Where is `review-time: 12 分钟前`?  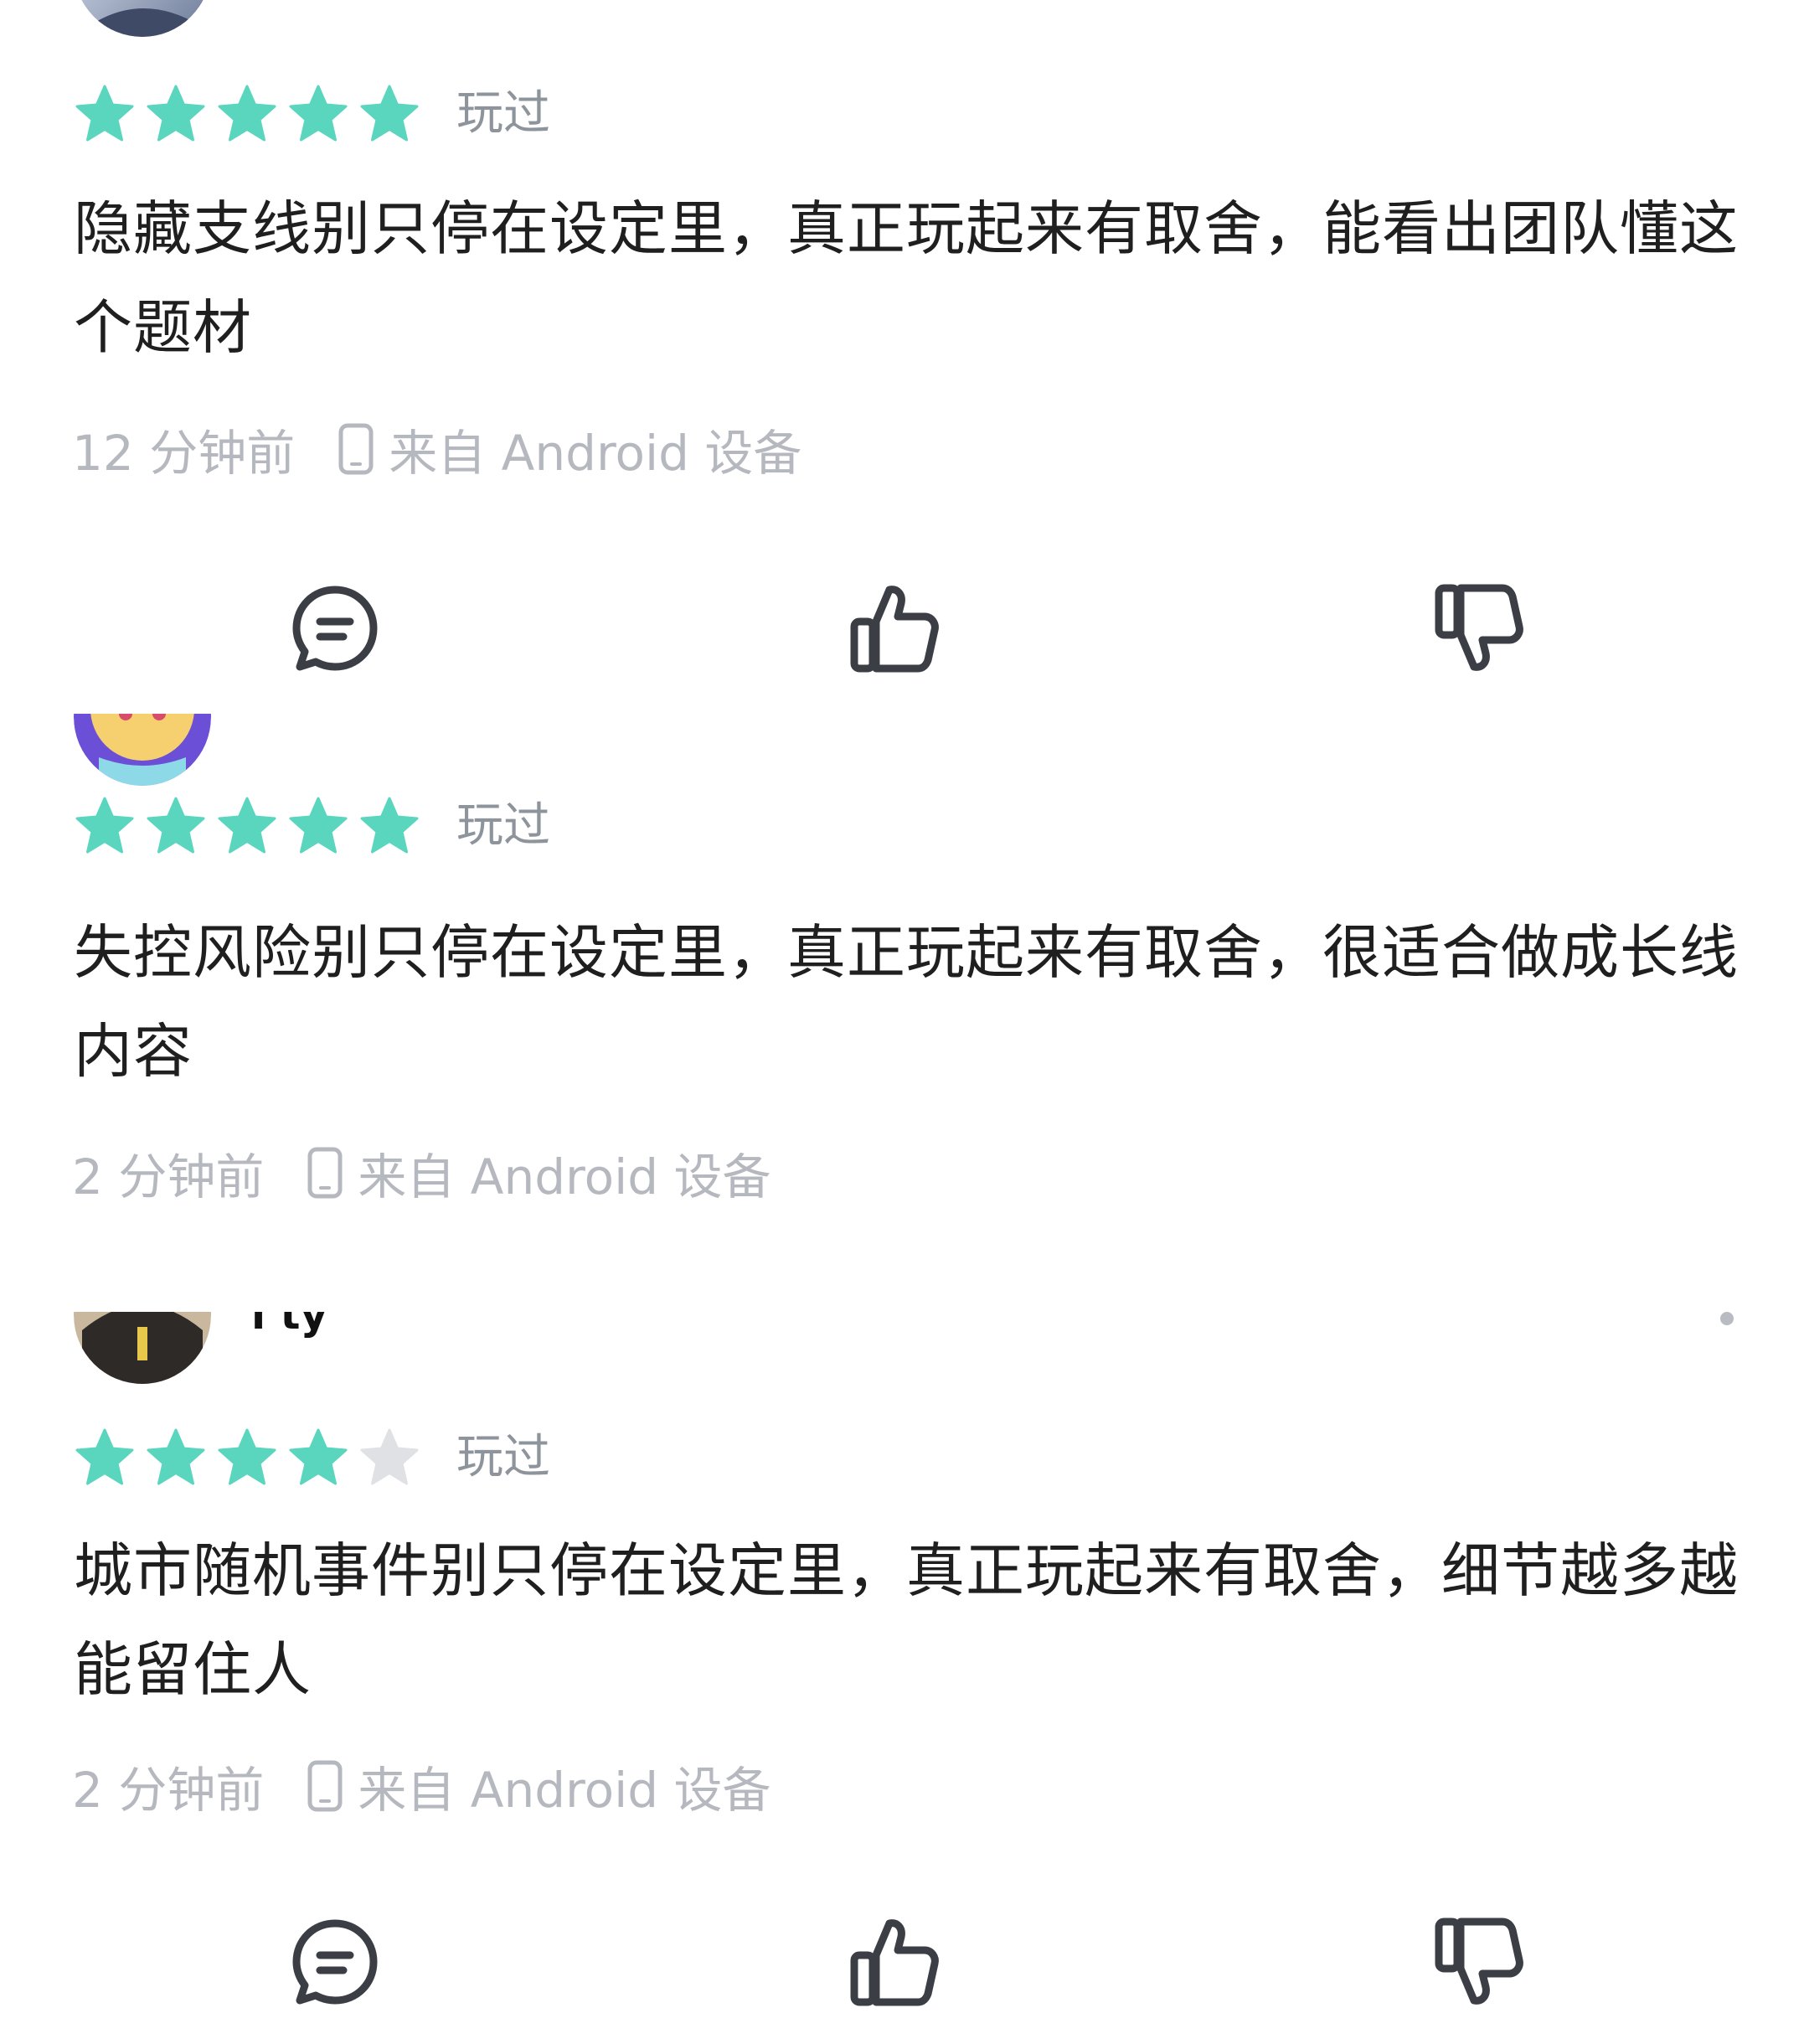
review-time: 12 分钟前 is located at coordinates (184, 453).